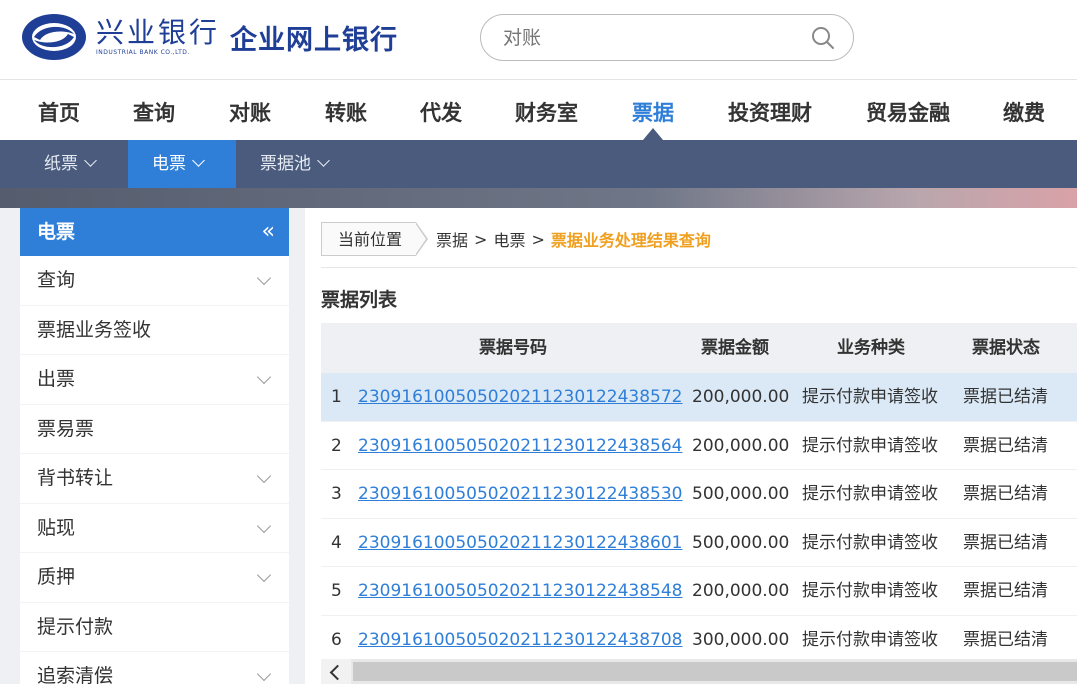 Image resolution: width=1077 pixels, height=684 pixels. Describe the element at coordinates (75, 674) in the screenshot. I see `sidebar-item-label: 追索清偿` at that location.